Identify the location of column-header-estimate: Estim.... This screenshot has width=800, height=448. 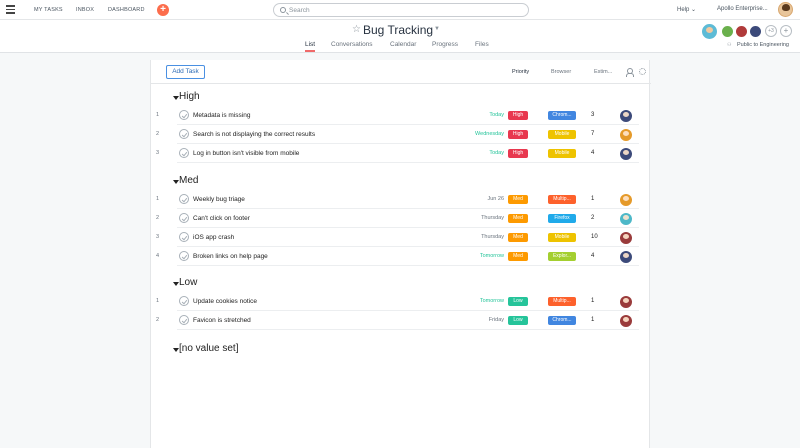
(603, 72).